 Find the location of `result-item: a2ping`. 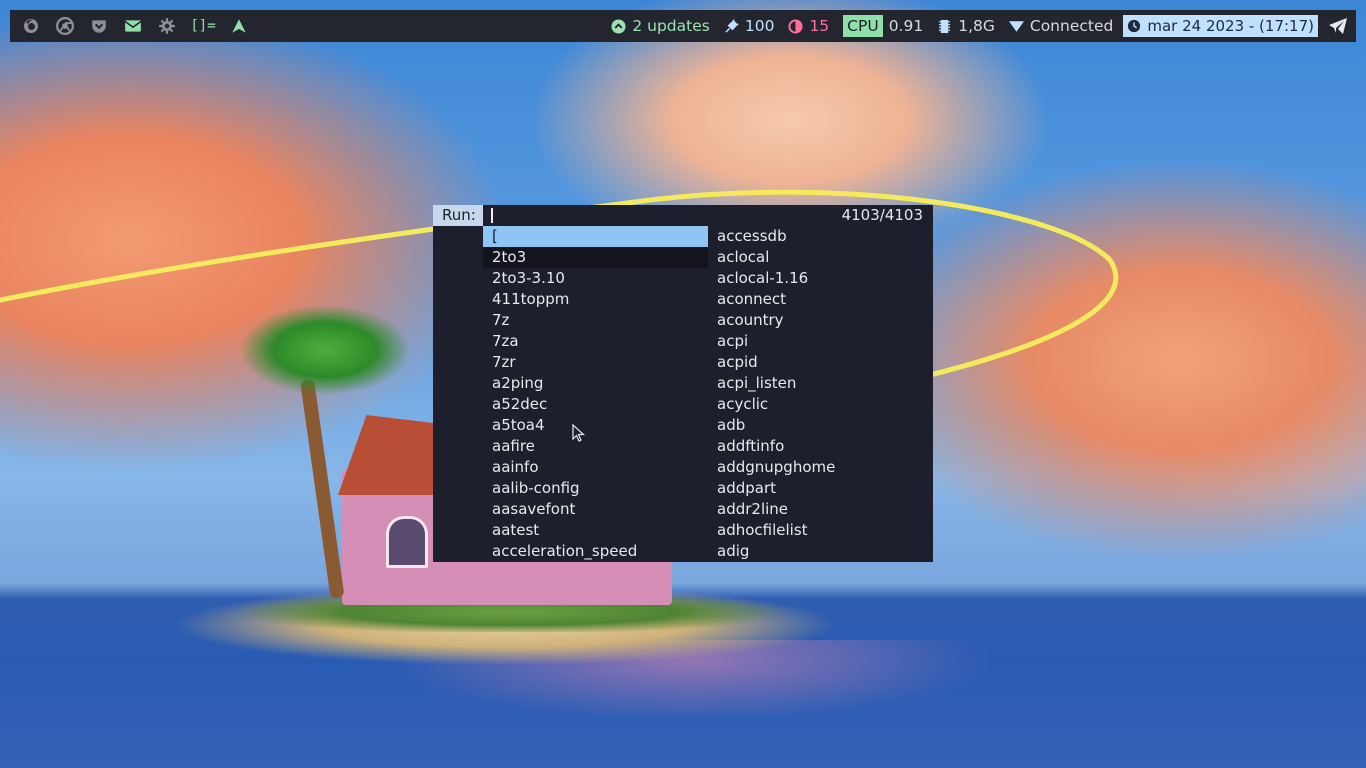

result-item: a2ping is located at coordinates (595, 383).